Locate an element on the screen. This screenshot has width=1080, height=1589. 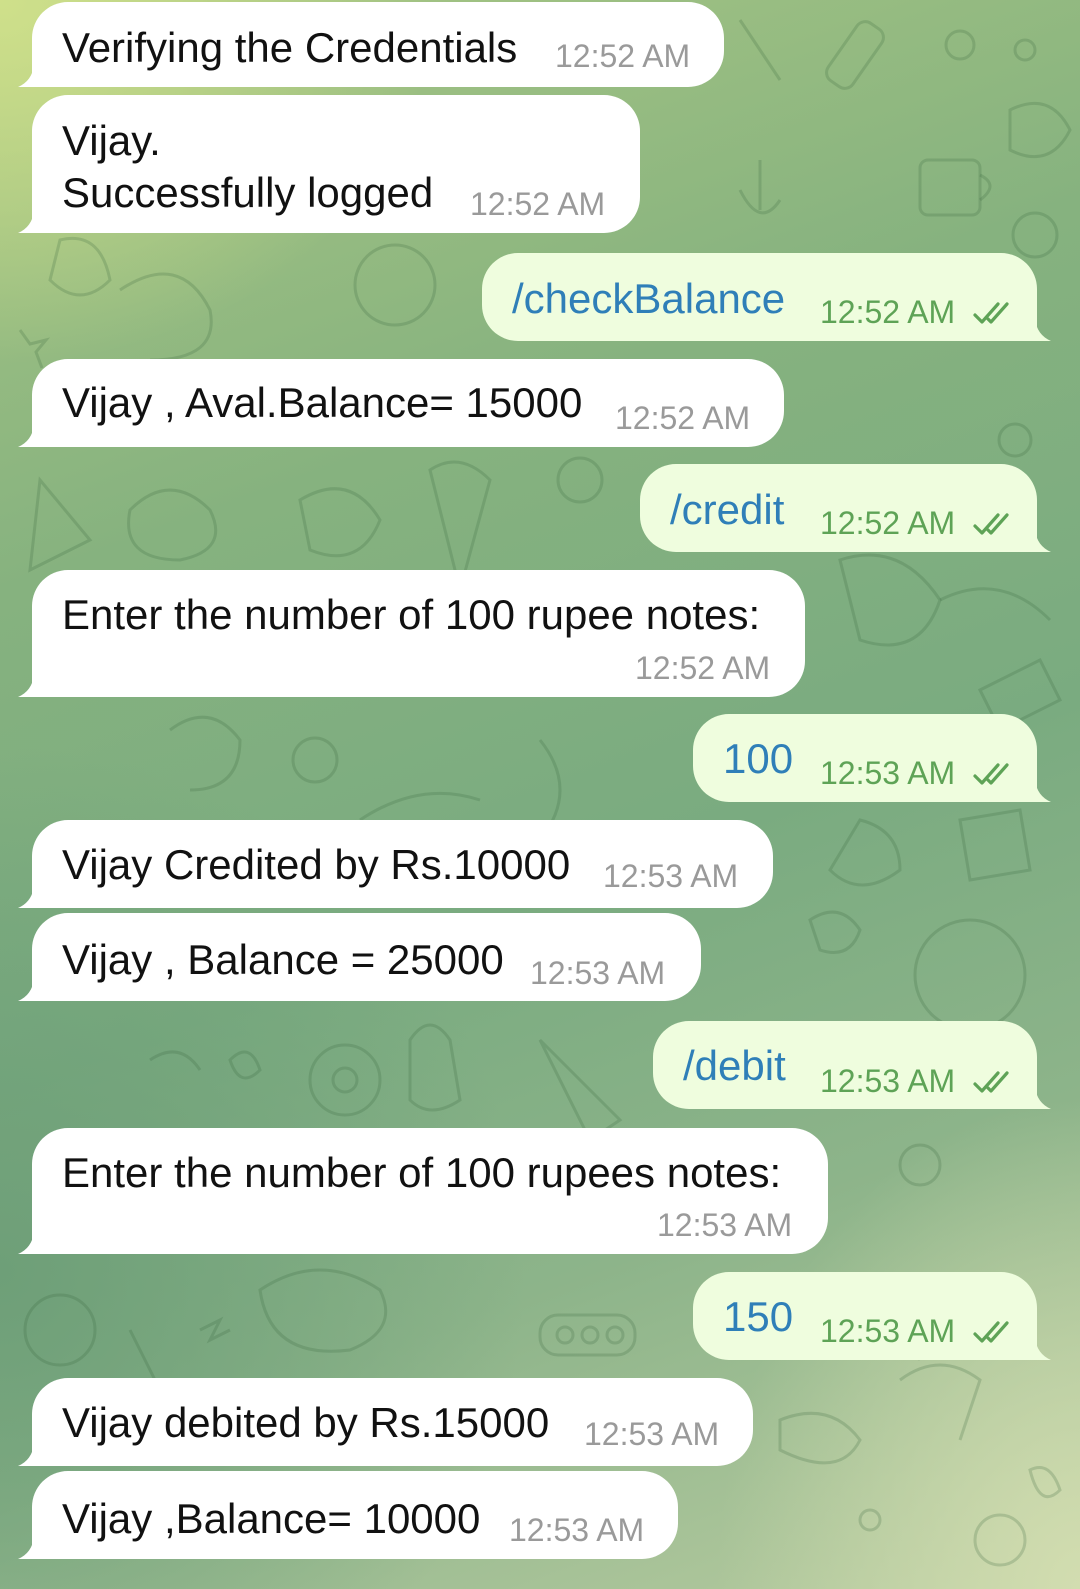
message-text: Vijay Credited by Rs.10000 is located at coordinates (316, 864).